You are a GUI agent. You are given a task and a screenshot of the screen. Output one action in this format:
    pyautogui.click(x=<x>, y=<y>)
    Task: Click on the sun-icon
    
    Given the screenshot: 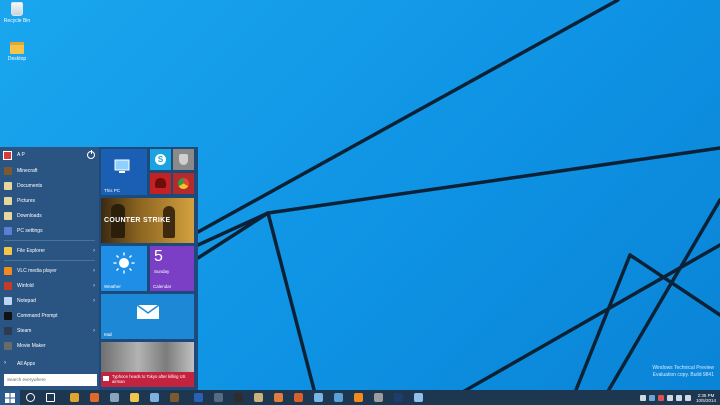 What is the action you would take?
    pyautogui.click(x=124, y=263)
    